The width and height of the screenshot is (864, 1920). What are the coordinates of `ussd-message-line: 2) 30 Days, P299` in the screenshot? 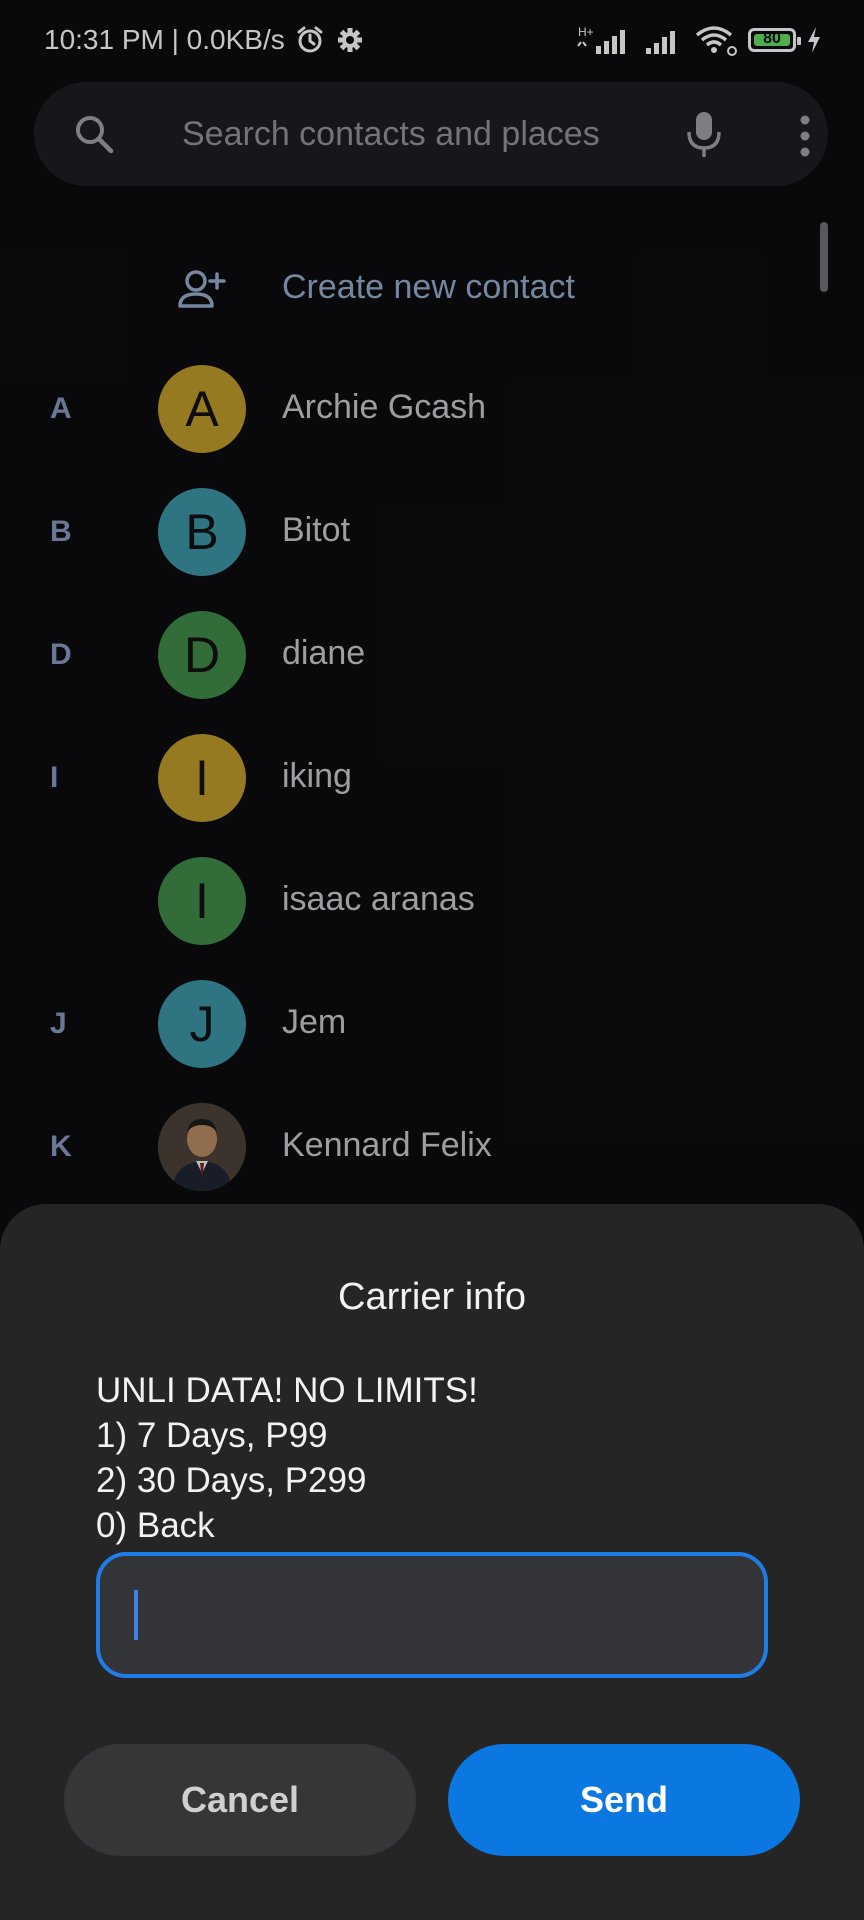 It's located at (231, 1480).